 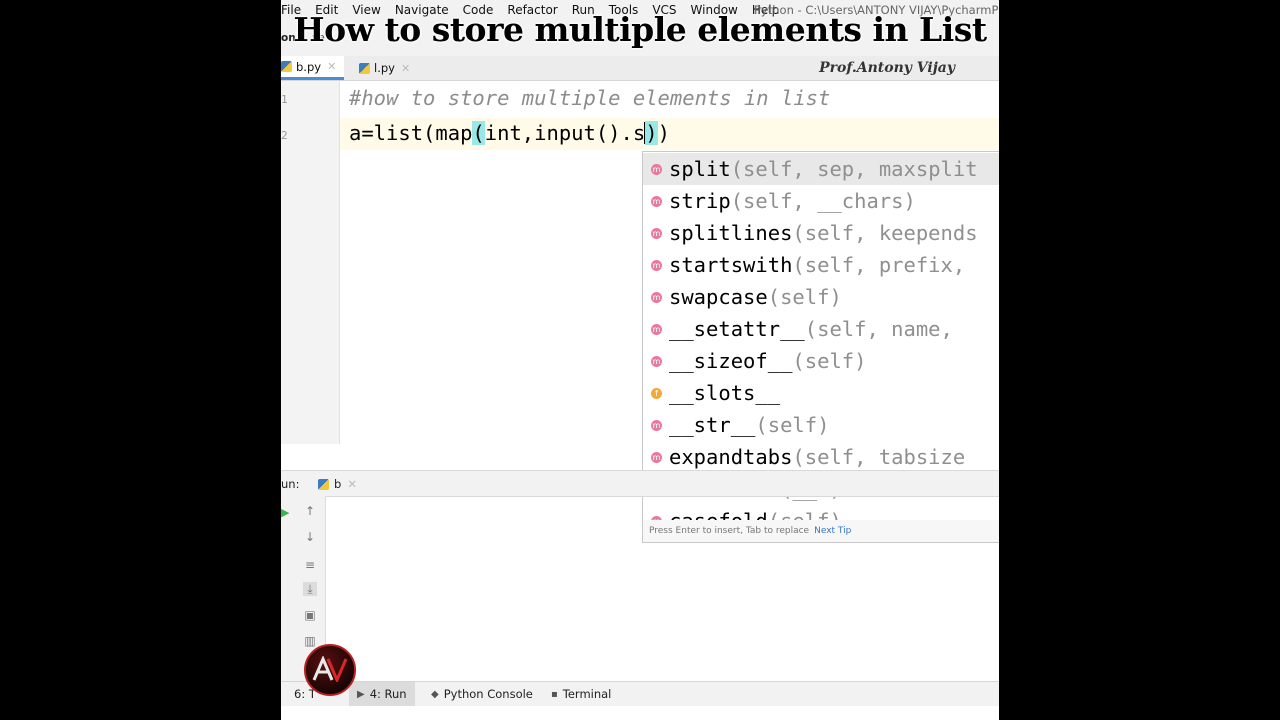 I want to click on arrow-up-icon: ↑, so click(x=310, y=511).